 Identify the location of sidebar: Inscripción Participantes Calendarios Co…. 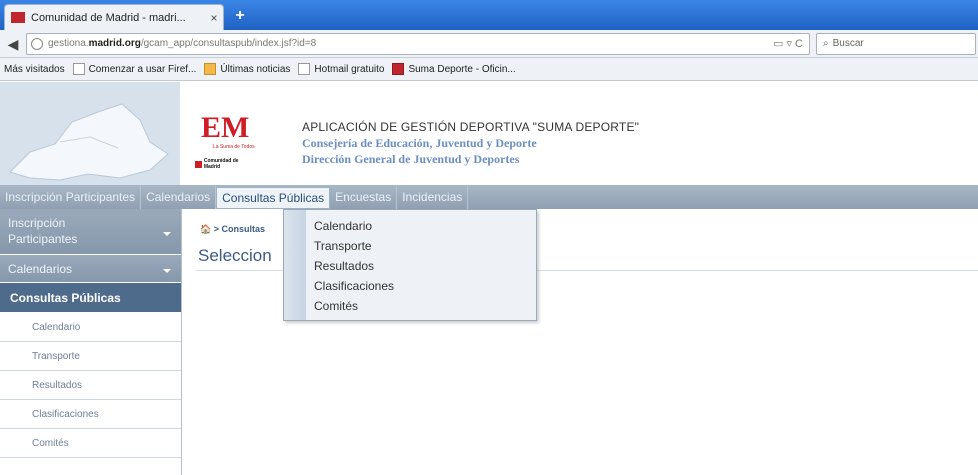
(91, 342).